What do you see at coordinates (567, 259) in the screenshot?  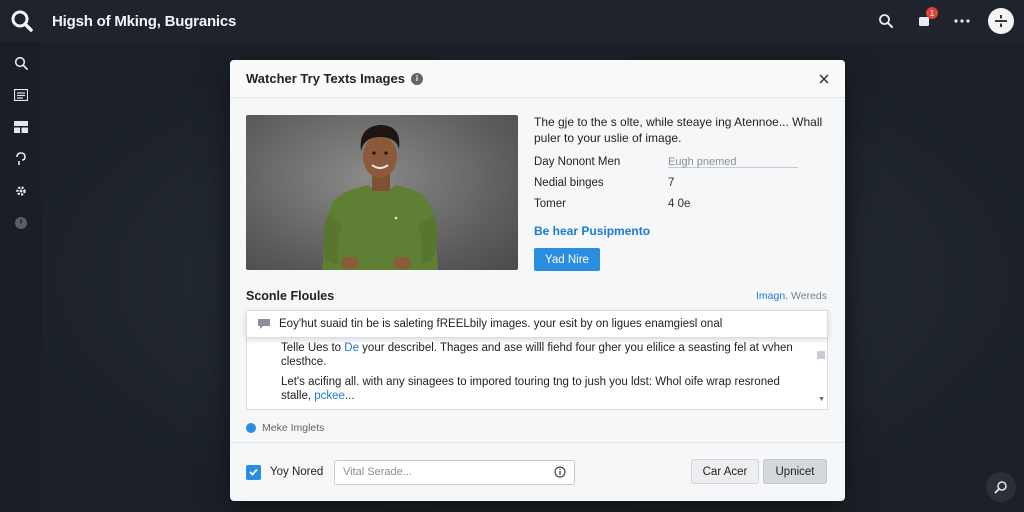 I see `primary-button: Yad Nire` at bounding box center [567, 259].